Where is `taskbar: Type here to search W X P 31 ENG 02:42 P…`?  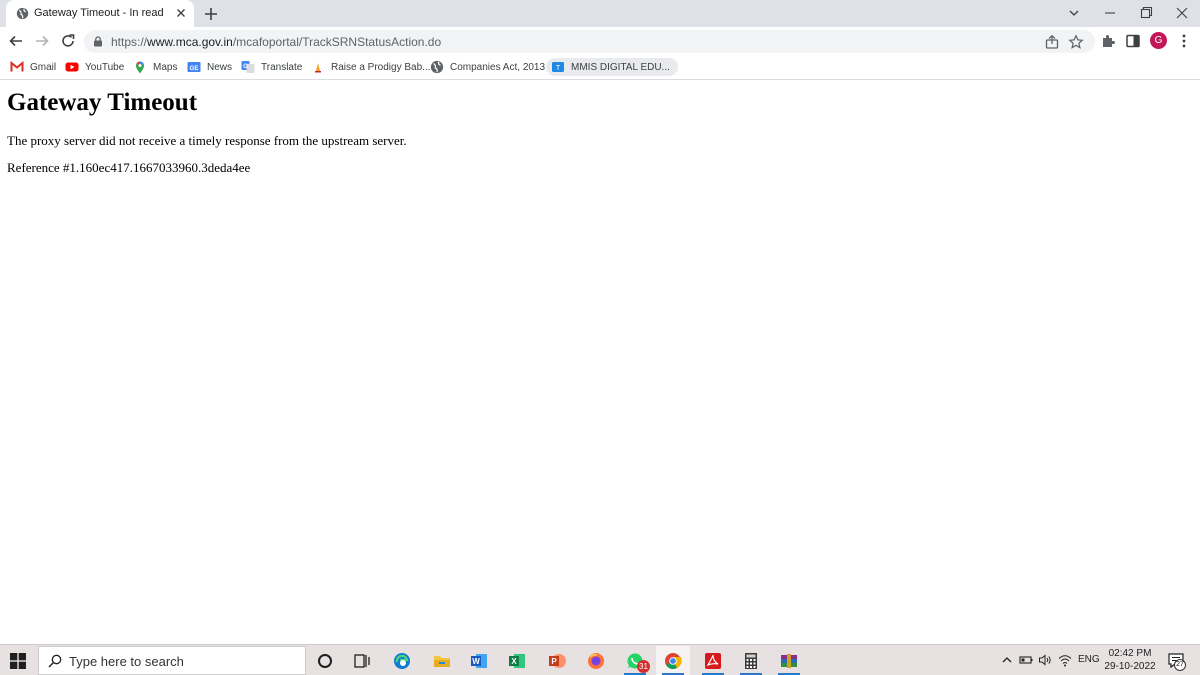
taskbar: Type here to search W X P 31 ENG 02:42 P… is located at coordinates (600, 659).